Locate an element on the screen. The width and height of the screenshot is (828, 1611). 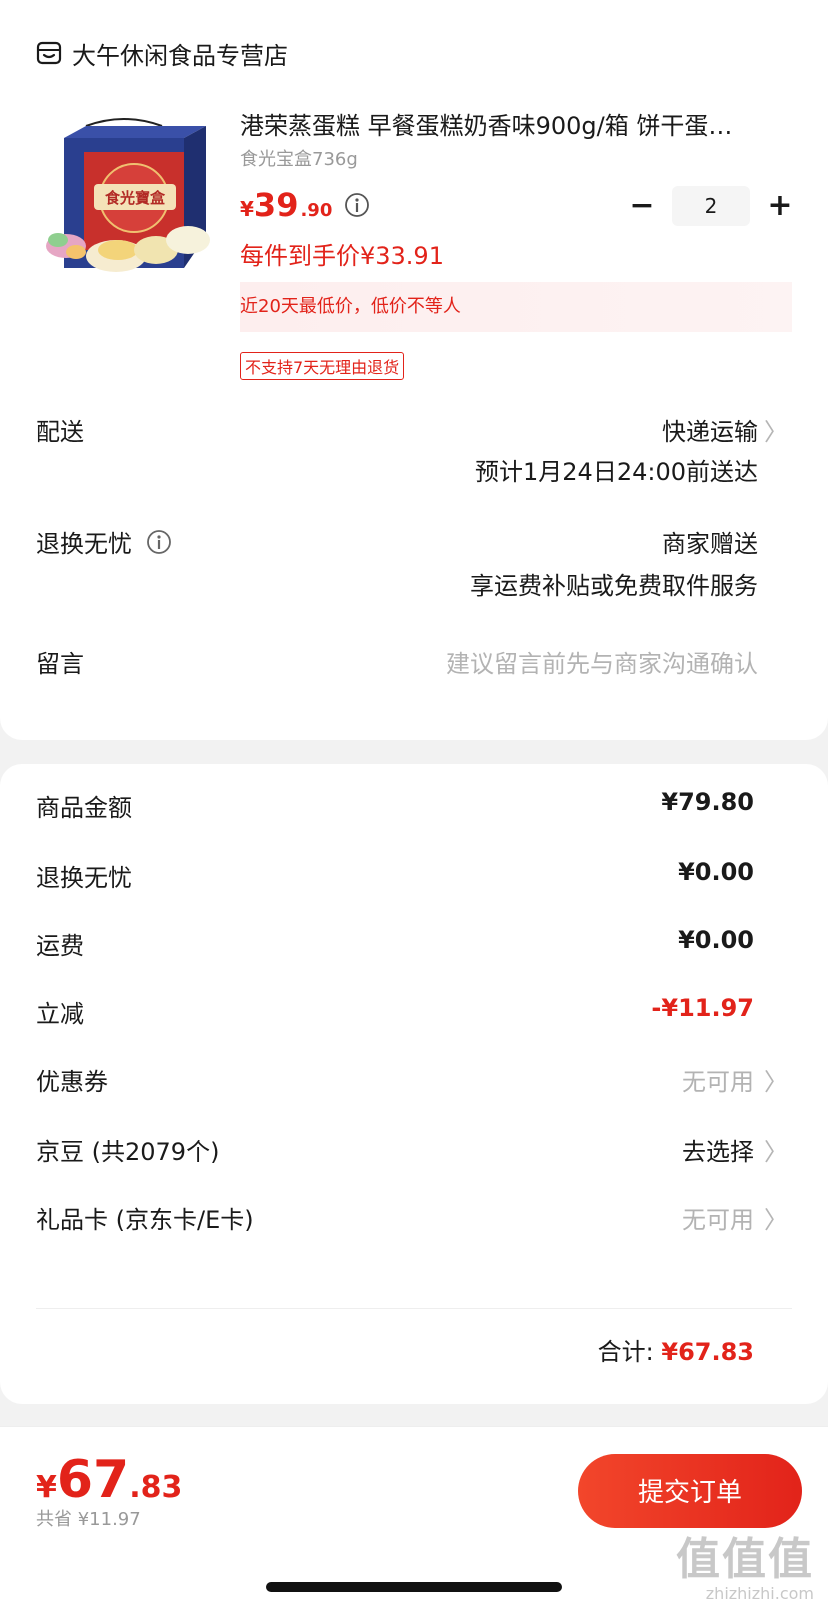
quantity-stepper: − 2 + is located at coordinates (711, 206).